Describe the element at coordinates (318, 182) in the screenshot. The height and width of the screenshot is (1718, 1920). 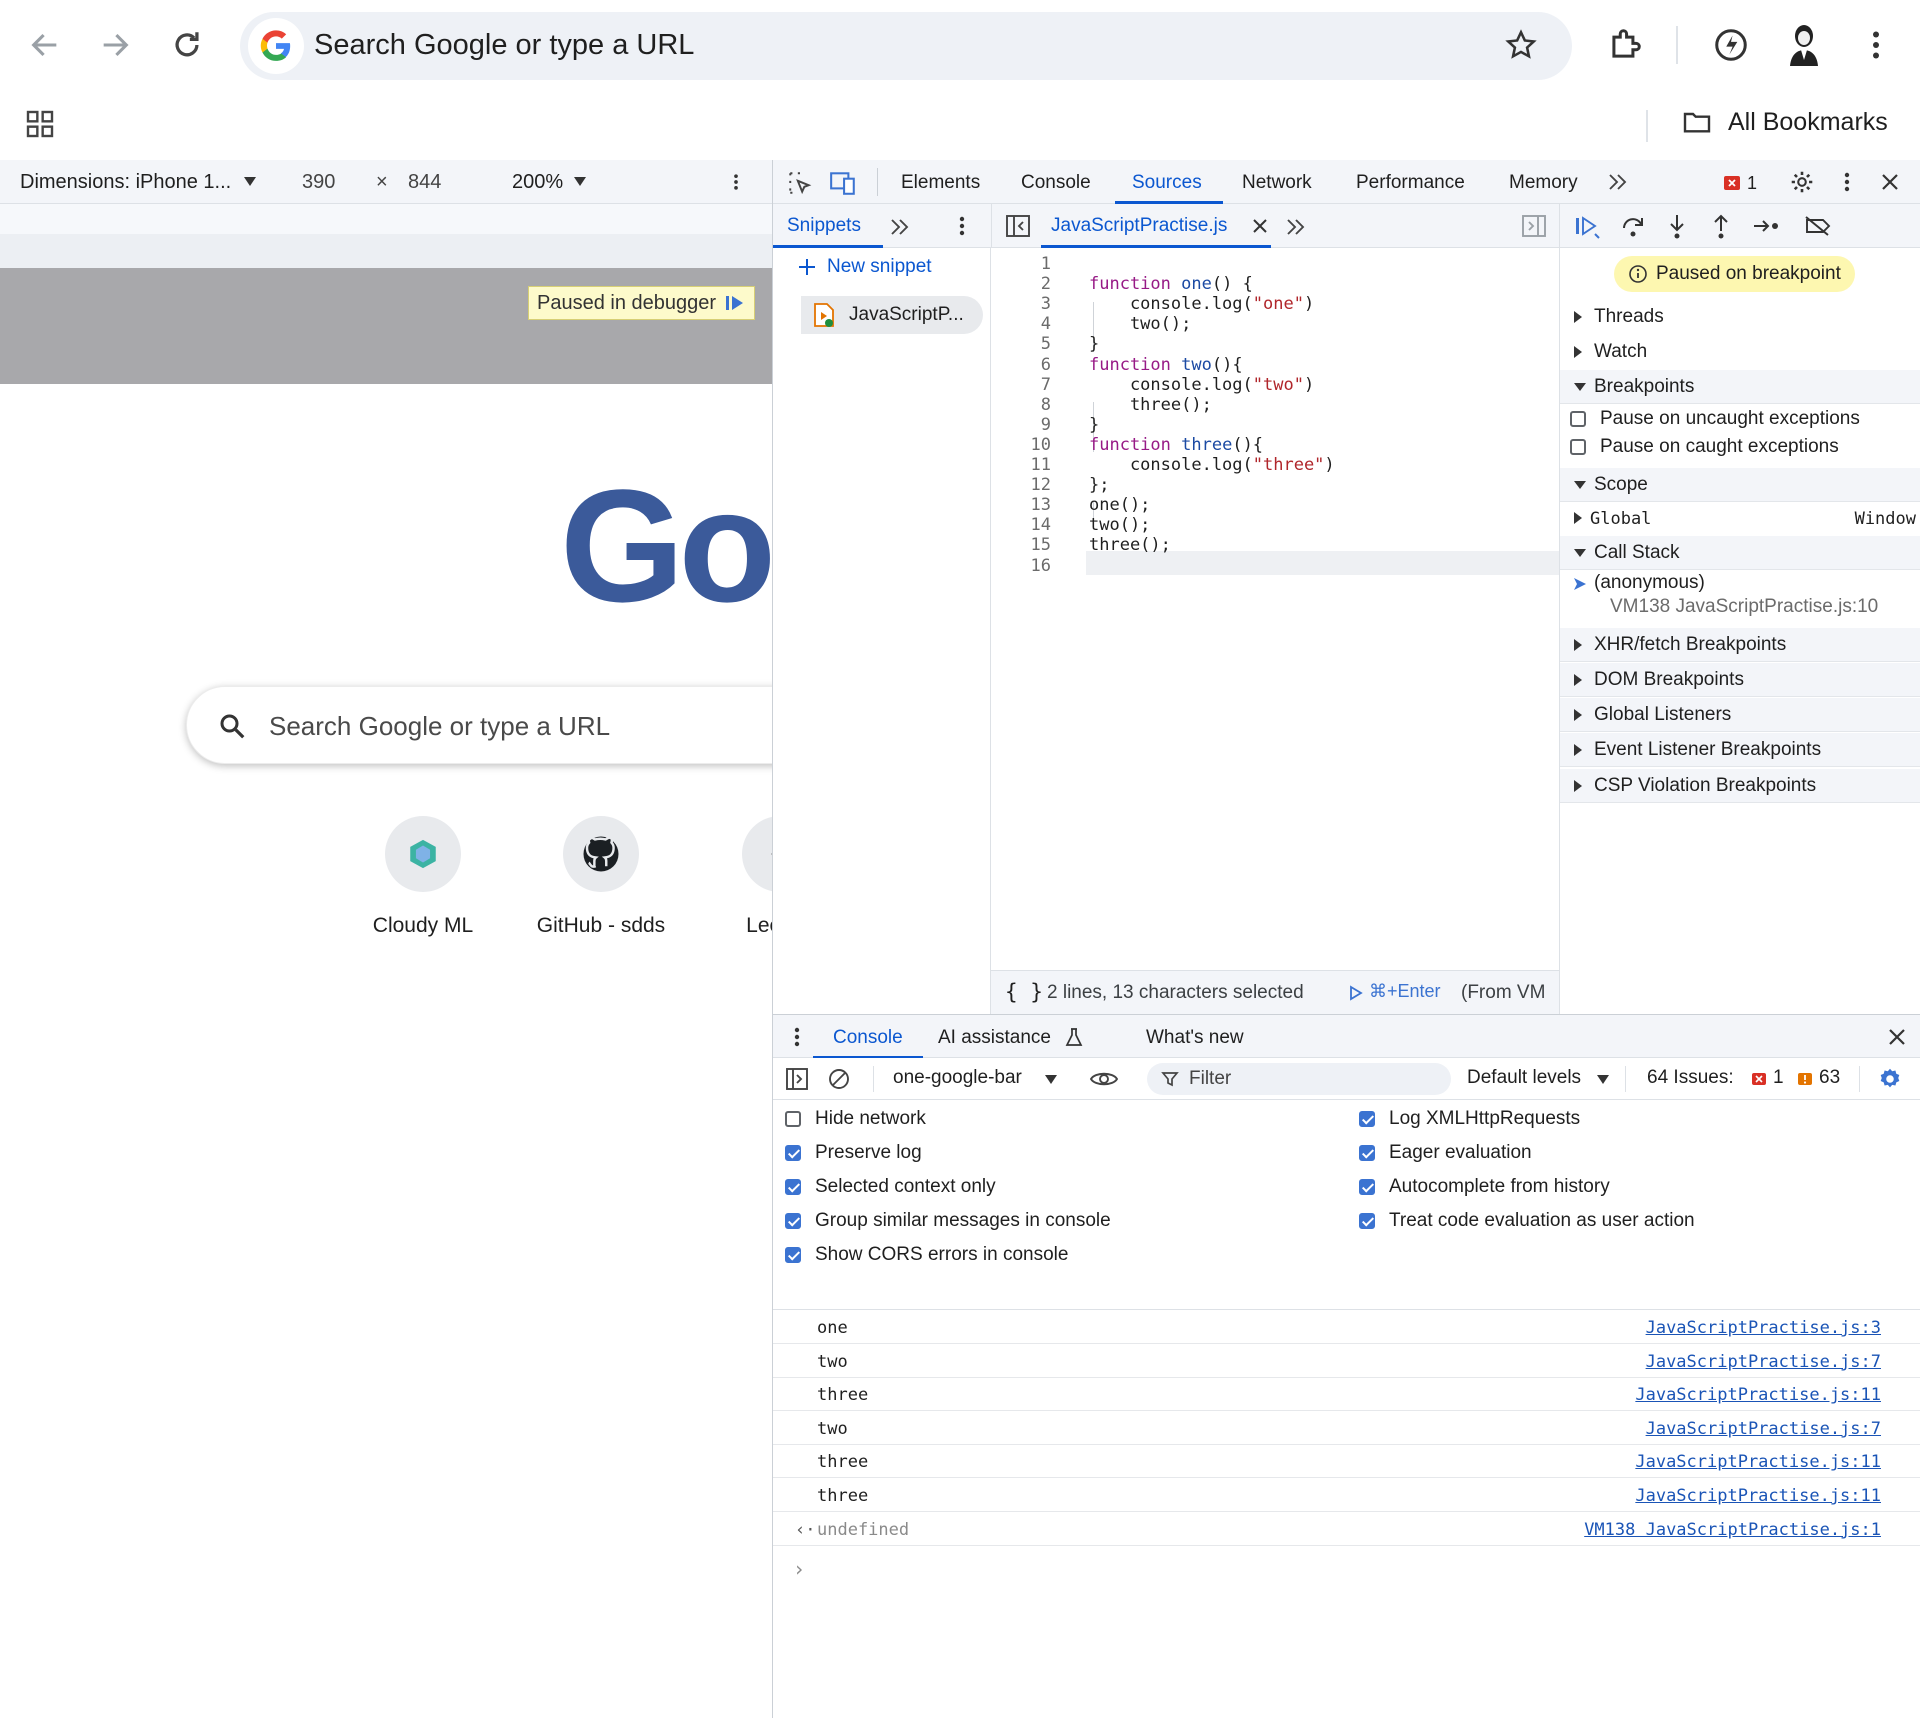
I see `width-input: 390` at that location.